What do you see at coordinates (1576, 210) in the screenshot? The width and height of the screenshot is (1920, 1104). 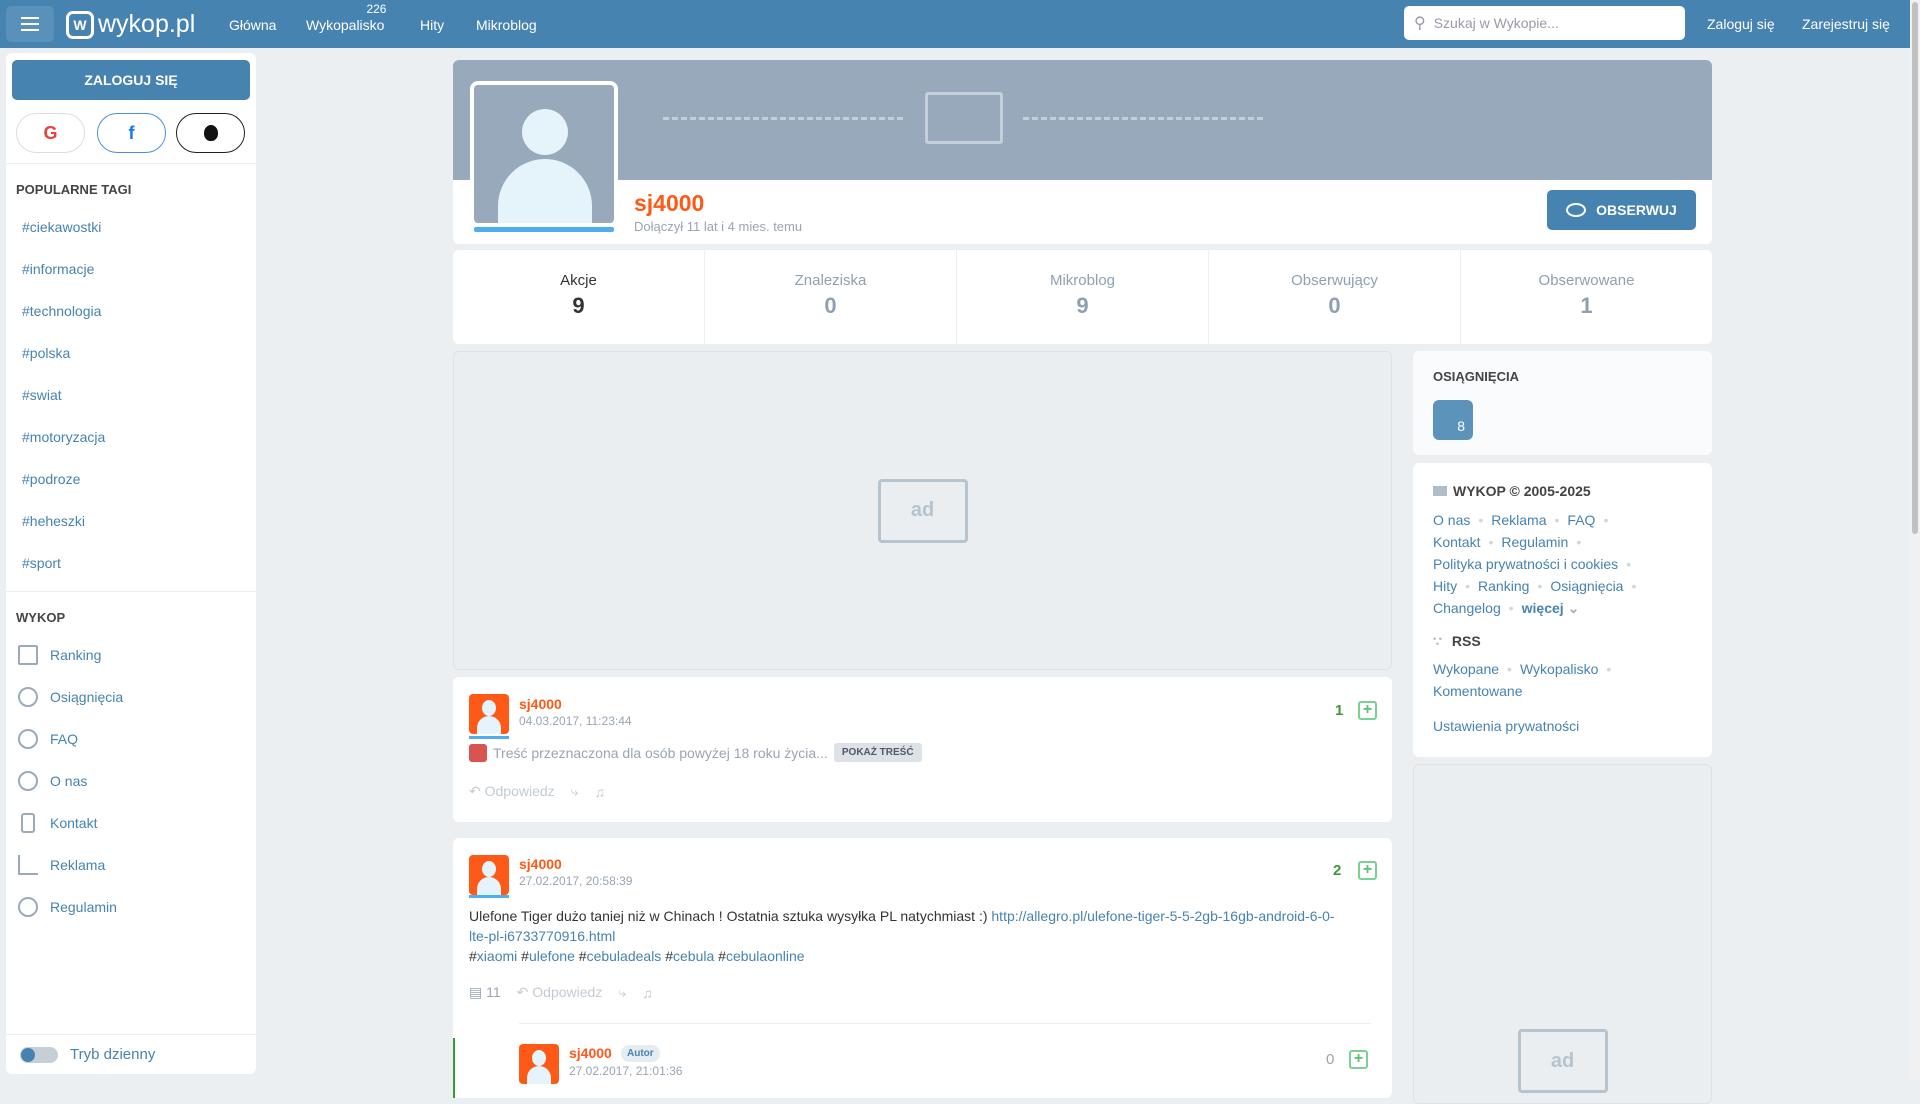 I see `eye-icon` at bounding box center [1576, 210].